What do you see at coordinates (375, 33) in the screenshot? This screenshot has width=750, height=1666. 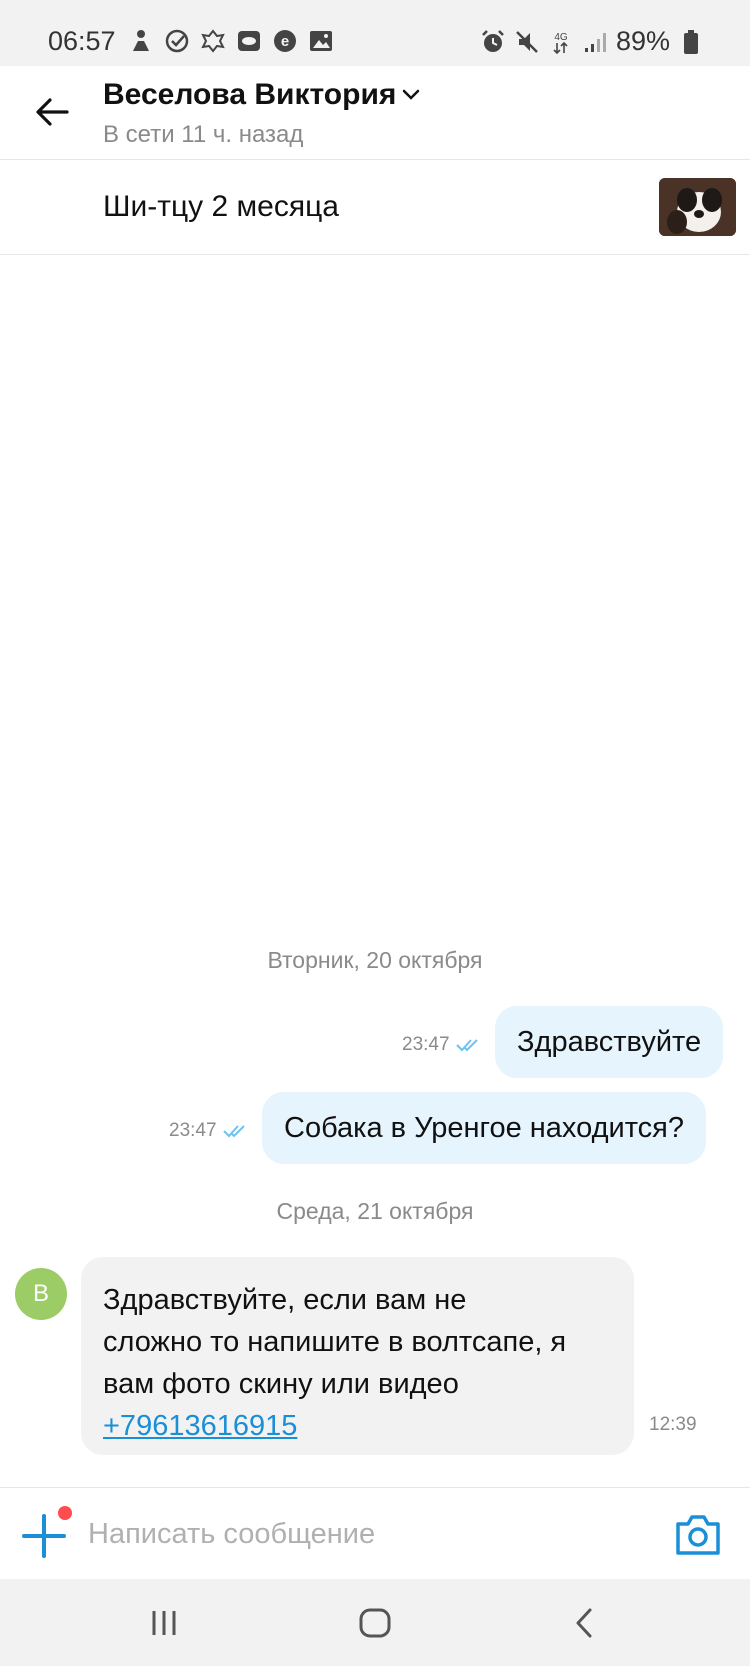 I see `status-bar: 06:57 e 4G 89%` at bounding box center [375, 33].